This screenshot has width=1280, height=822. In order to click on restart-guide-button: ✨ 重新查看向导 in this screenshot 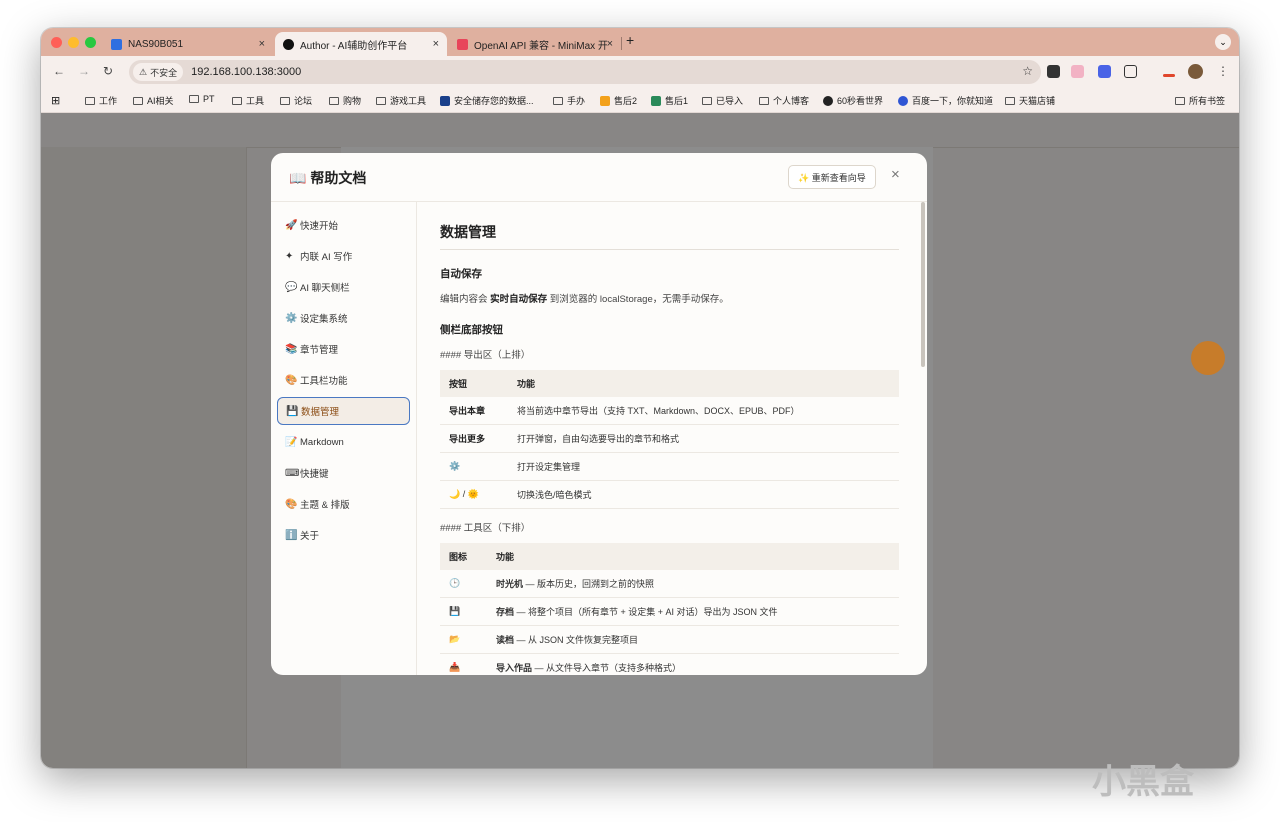, I will do `click(832, 177)`.